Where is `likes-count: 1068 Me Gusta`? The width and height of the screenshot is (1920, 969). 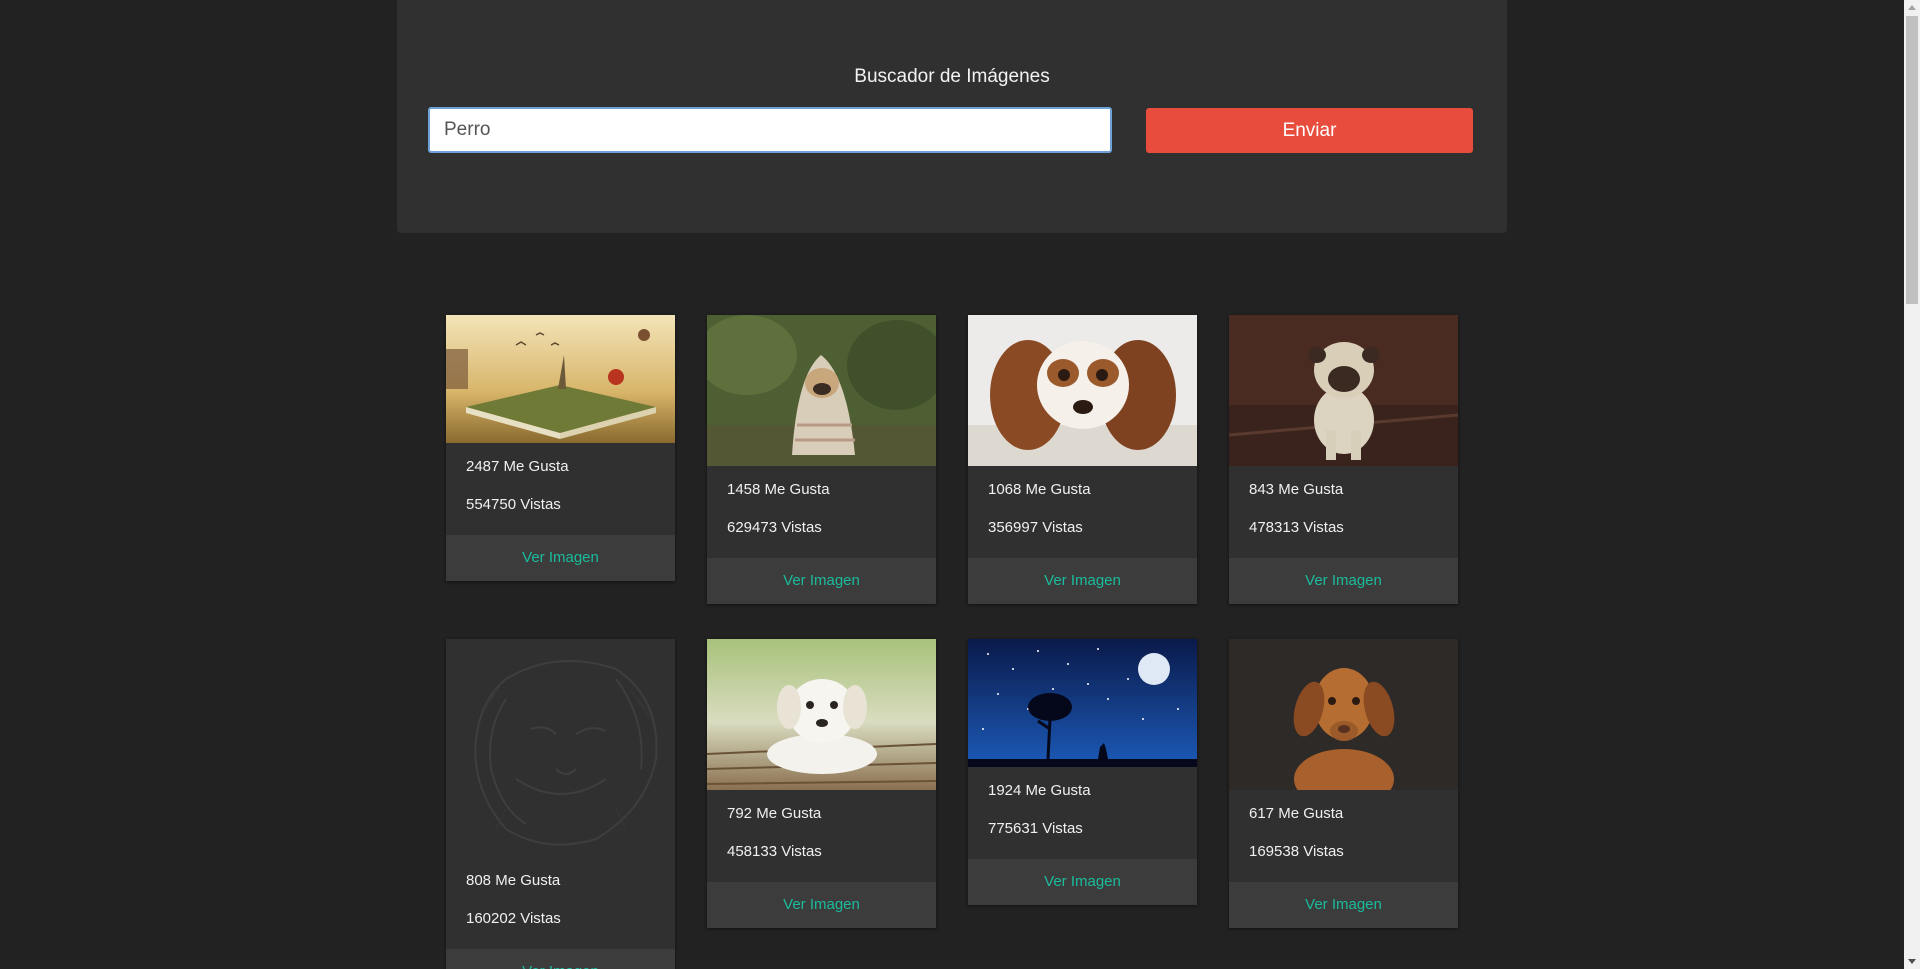
likes-count: 1068 Me Gusta is located at coordinates (1039, 489).